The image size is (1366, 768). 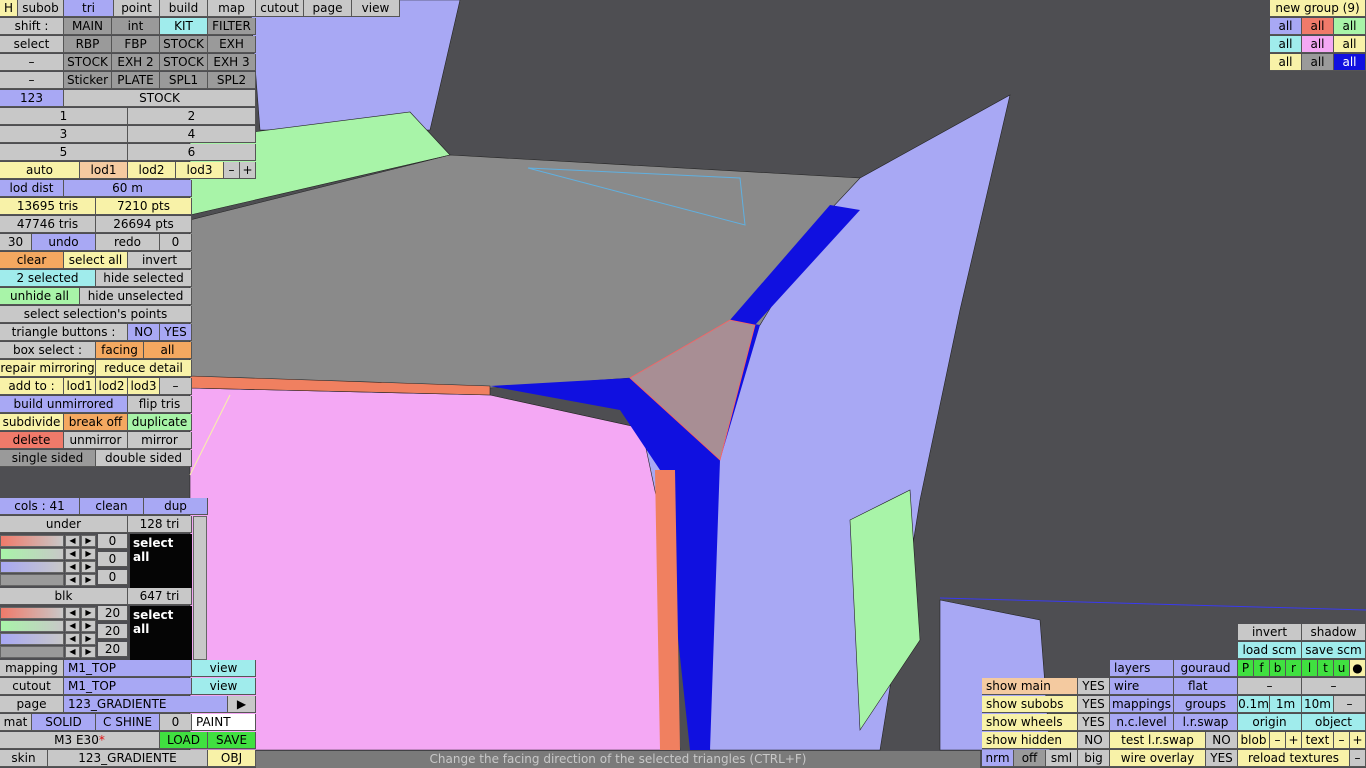 I want to click on test-lr-swap-button: test l.r.swap, so click(x=1158, y=740).